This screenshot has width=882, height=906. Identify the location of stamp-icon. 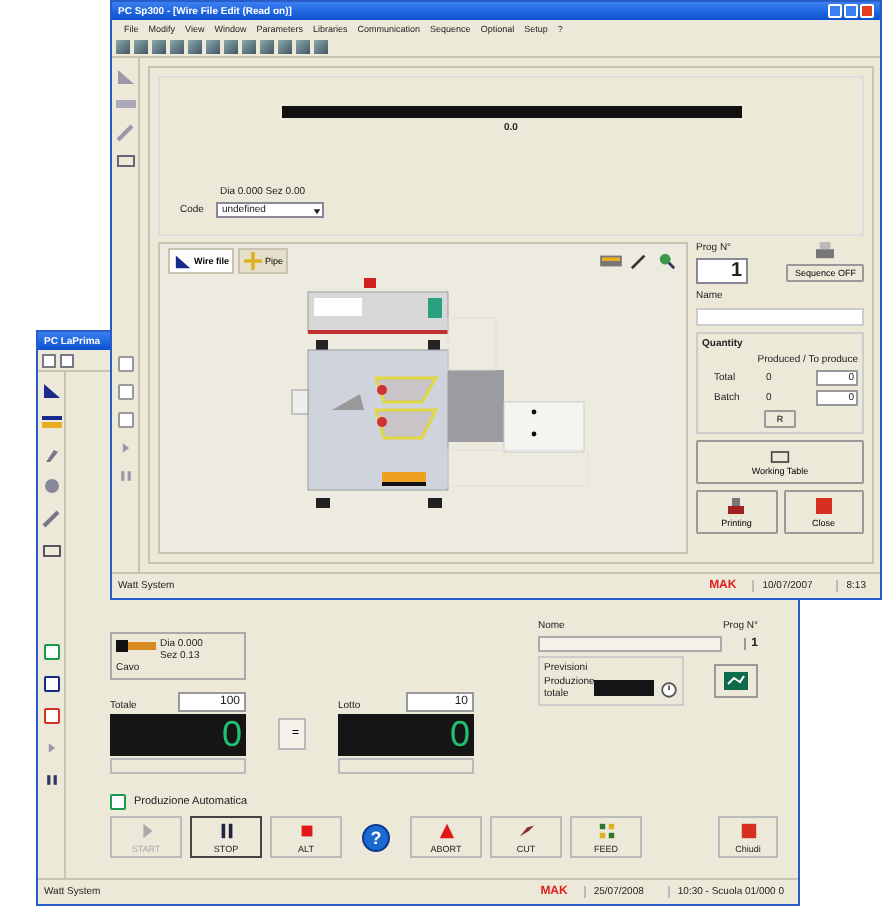
(736, 506).